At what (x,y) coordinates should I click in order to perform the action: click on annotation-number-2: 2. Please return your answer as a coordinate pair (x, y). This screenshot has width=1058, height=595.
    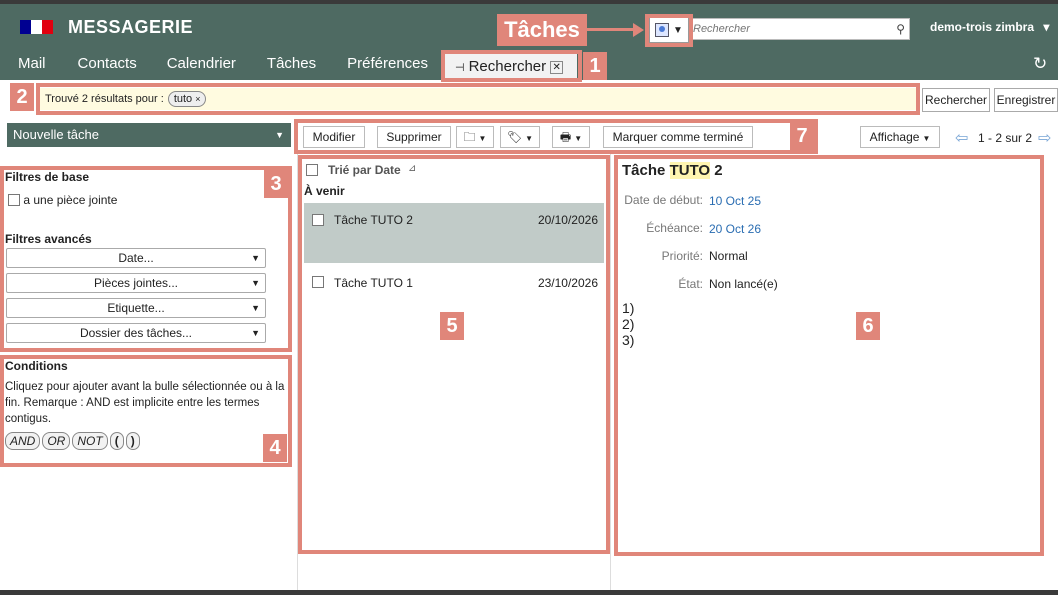
    Looking at the image, I should click on (22, 97).